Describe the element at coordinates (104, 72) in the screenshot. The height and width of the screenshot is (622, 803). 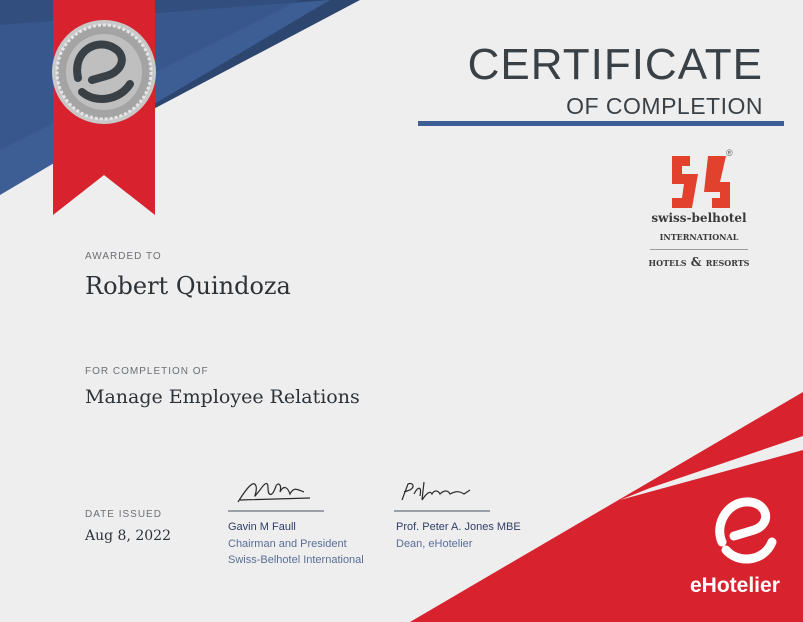
I see `award-seal-icon` at that location.